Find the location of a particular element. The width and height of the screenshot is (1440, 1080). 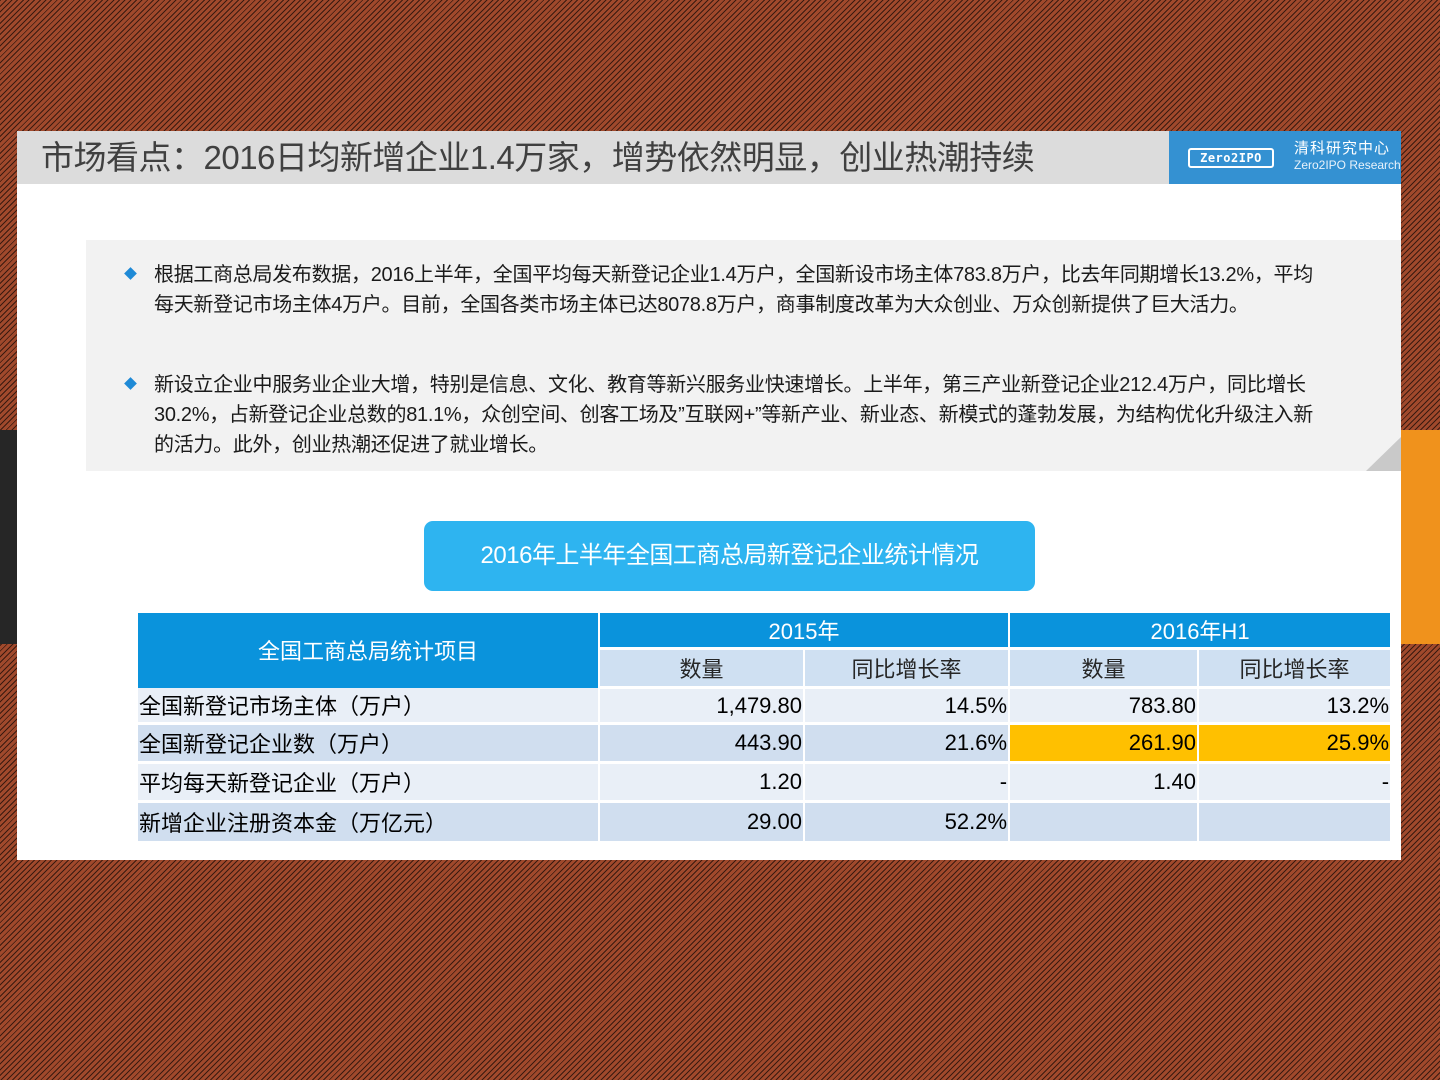

table-cell: 29.00 is located at coordinates (702, 822).